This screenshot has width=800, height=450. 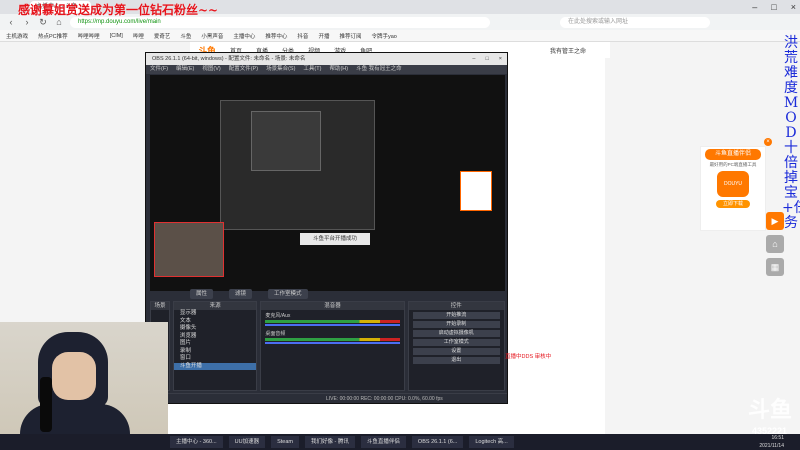 I want to click on taskbar-clock: 16:51 2021/11/14, so click(x=771, y=442).